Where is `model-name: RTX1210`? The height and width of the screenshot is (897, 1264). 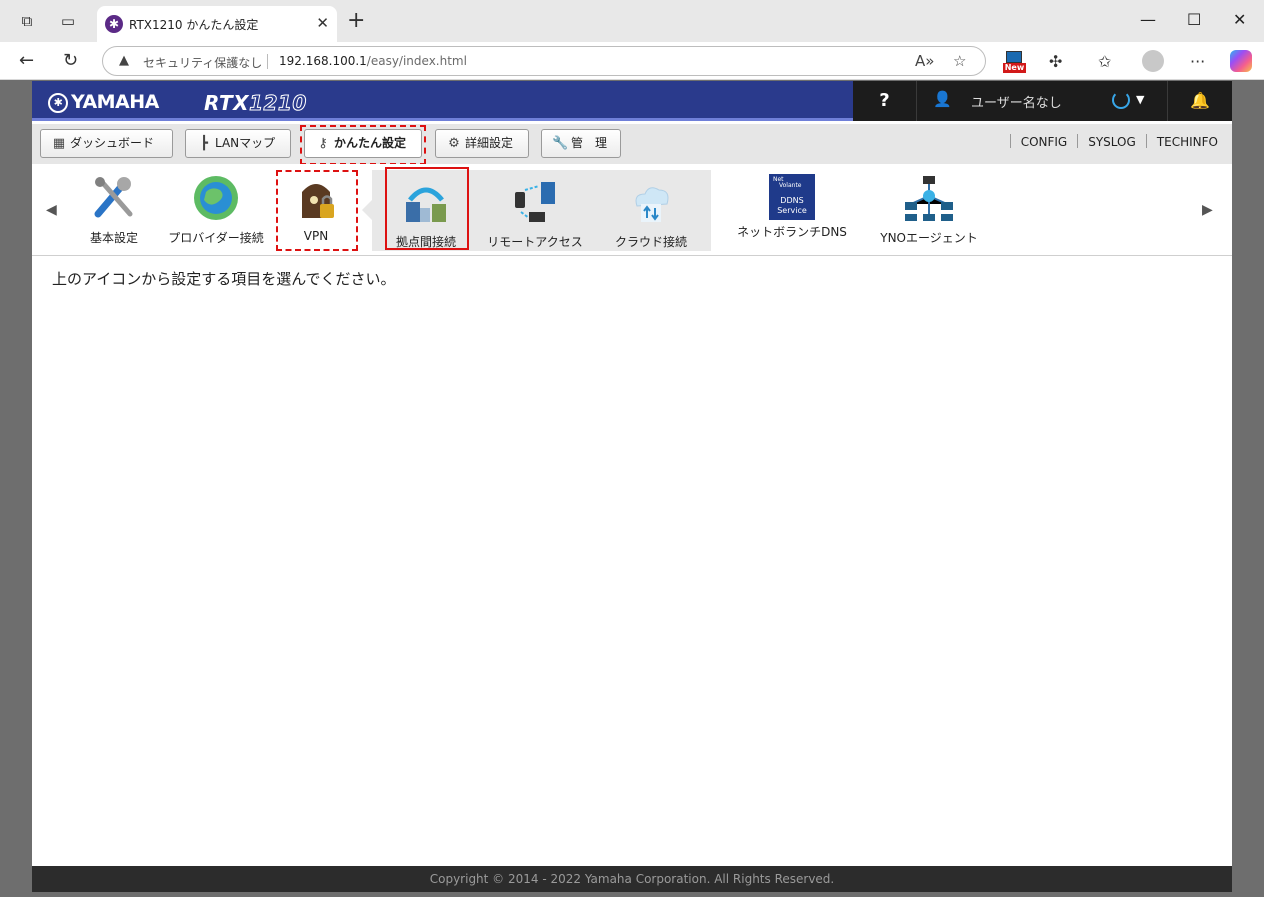
model-name: RTX1210 is located at coordinates (255, 103).